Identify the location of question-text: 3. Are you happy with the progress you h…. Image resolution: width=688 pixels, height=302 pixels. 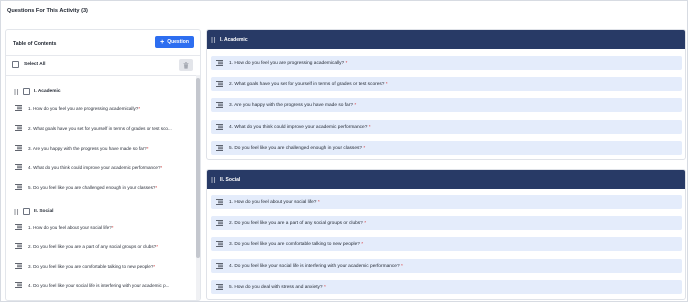
(291, 105).